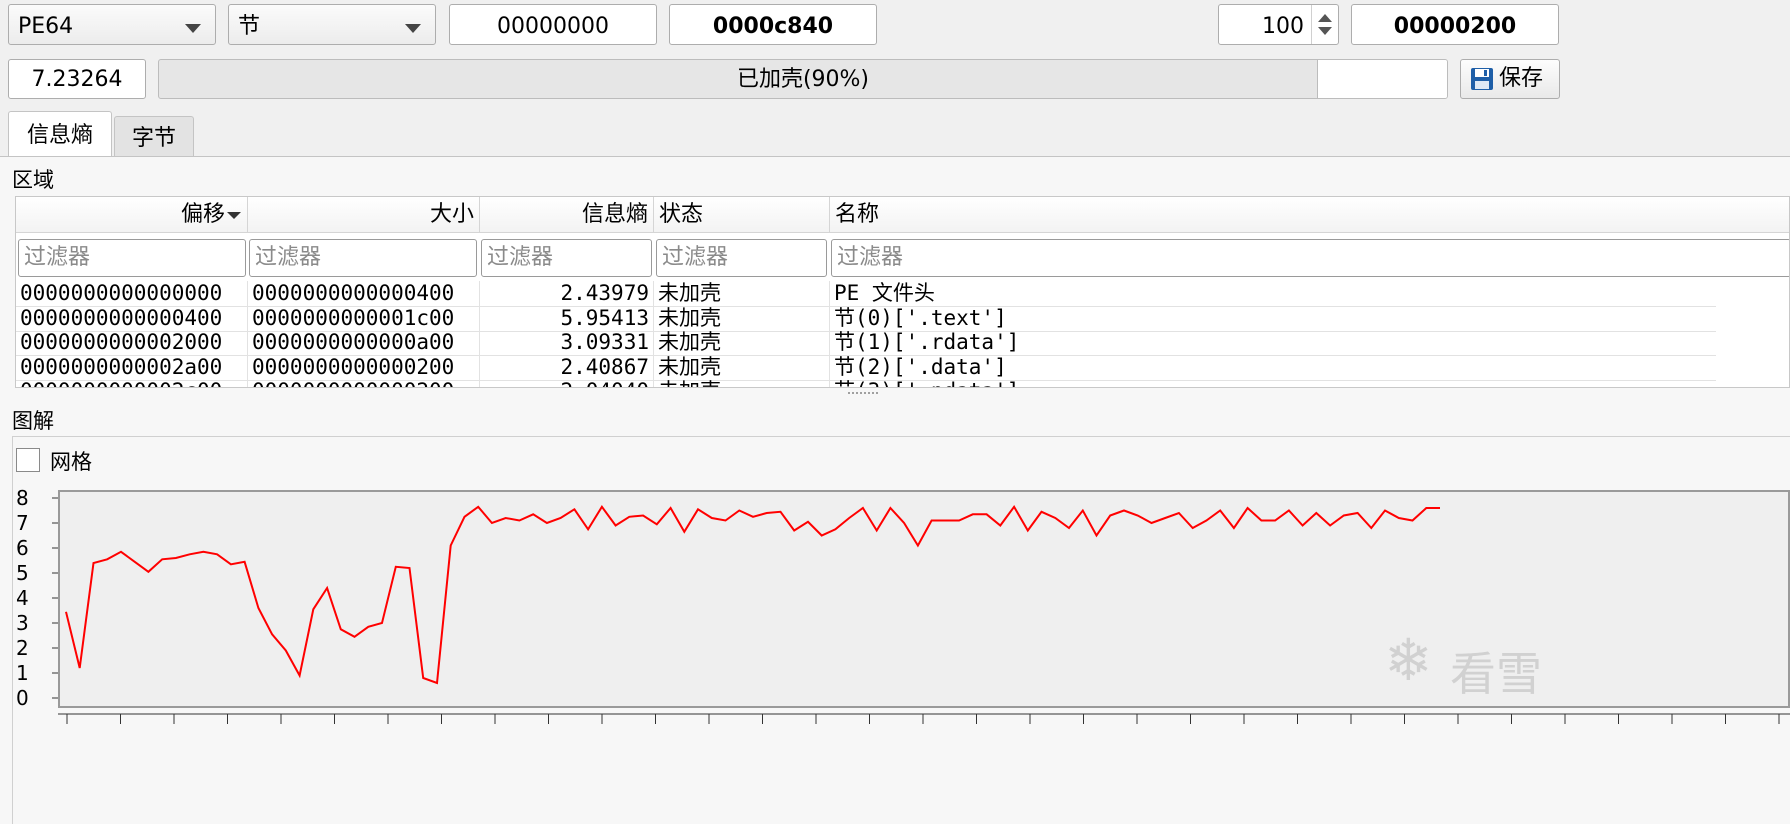 The image size is (1790, 824). I want to click on watermark: ❄ 看雪, so click(1464, 664).